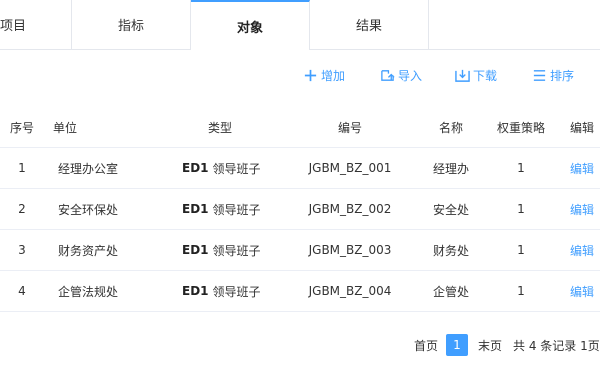 The image size is (600, 379). What do you see at coordinates (13, 26) in the screenshot?
I see `tab-label: 项目` at bounding box center [13, 26].